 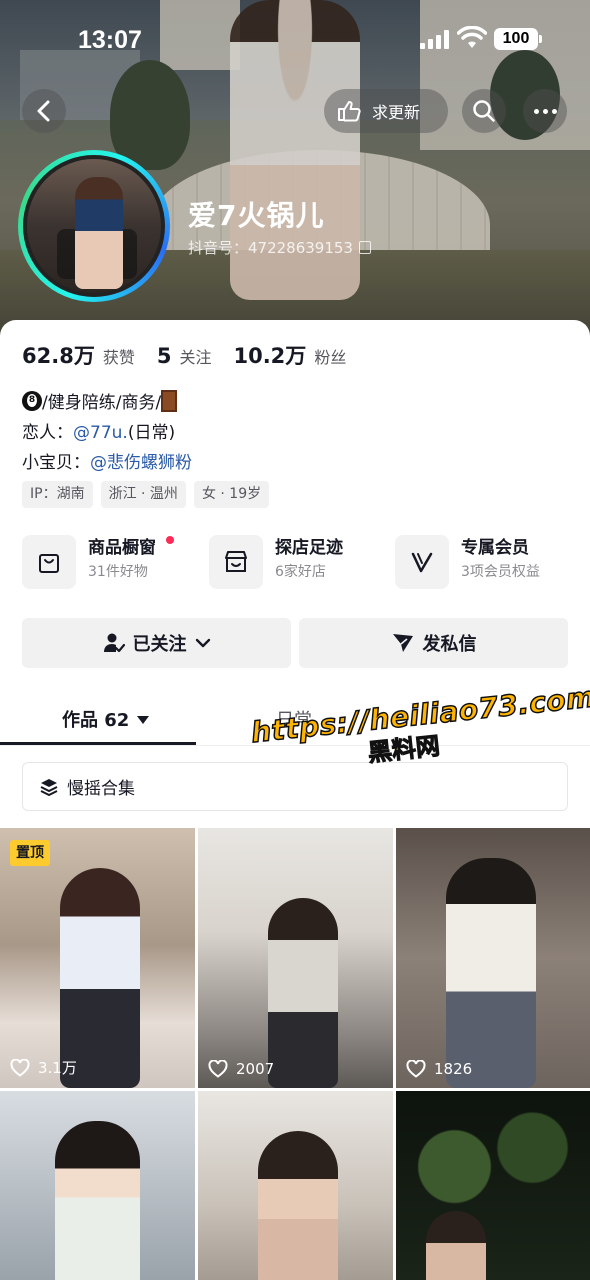 What do you see at coordinates (32, 401) in the screenshot?
I see `eight-ball-icon` at bounding box center [32, 401].